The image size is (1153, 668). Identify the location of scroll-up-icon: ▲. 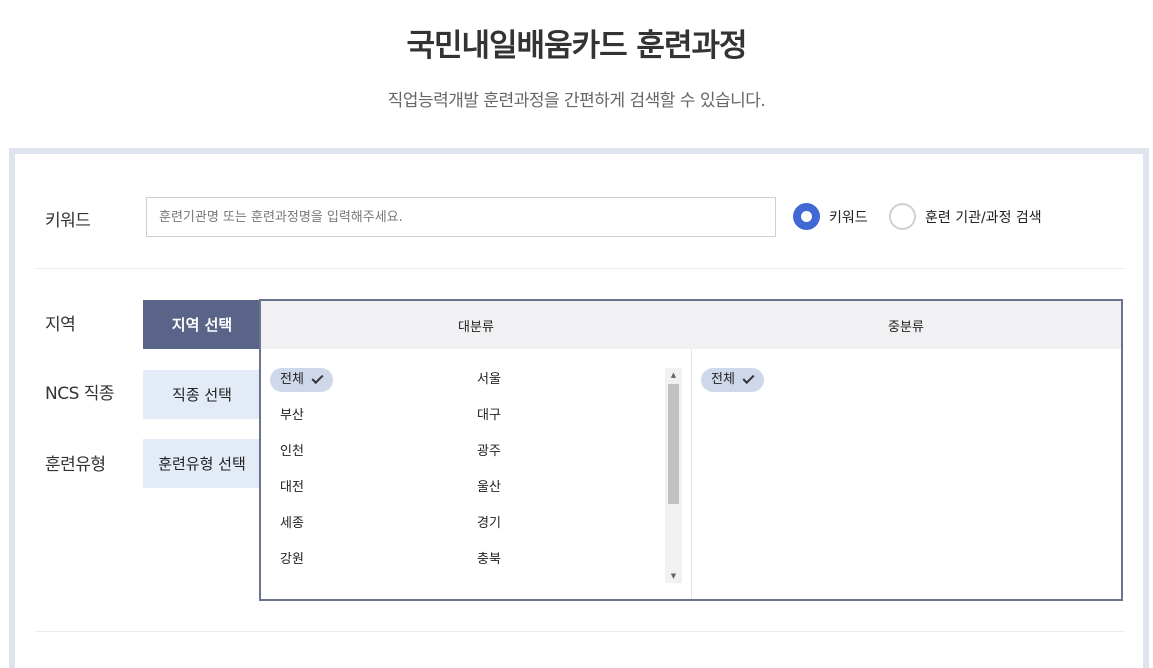
(673, 375).